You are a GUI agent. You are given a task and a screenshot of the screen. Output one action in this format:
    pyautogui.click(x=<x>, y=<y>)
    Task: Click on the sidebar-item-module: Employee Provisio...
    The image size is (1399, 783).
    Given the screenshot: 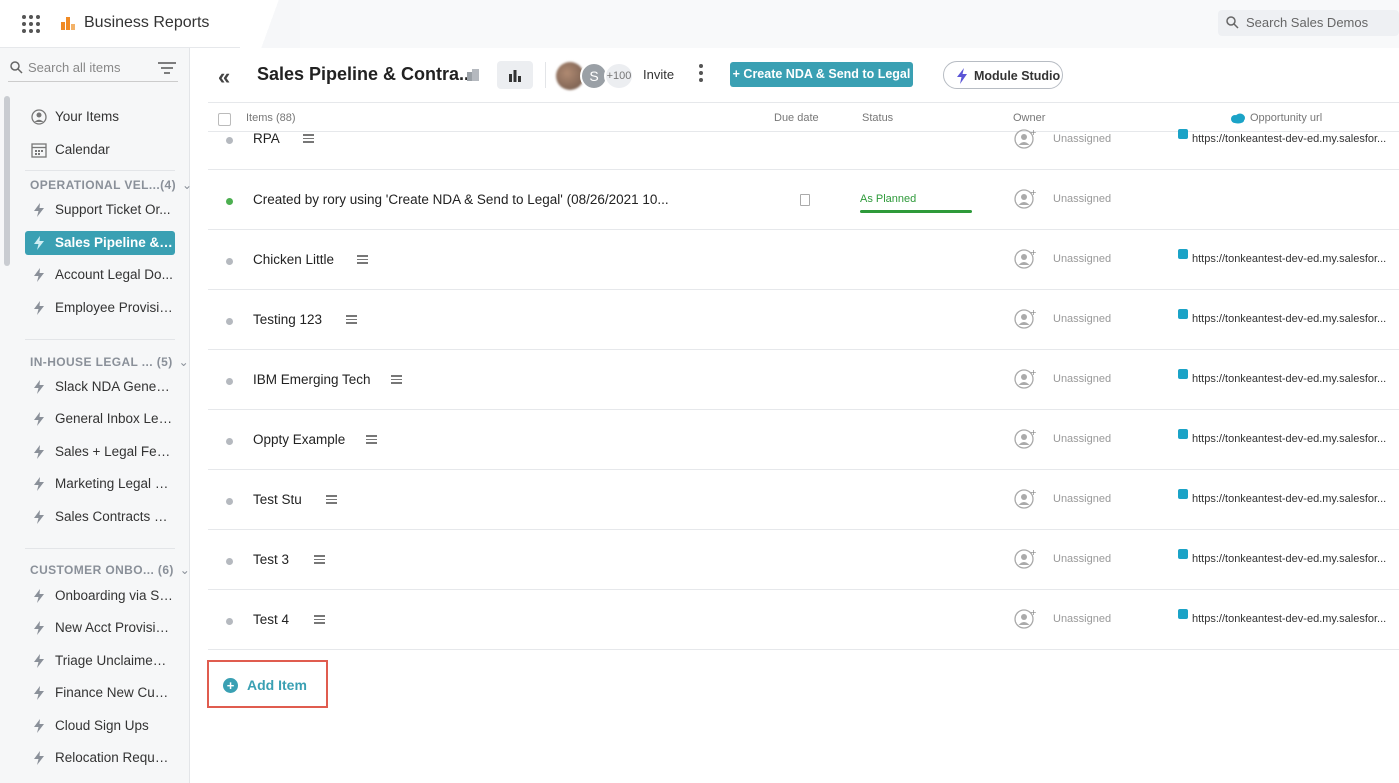 What is the action you would take?
    pyautogui.click(x=100, y=308)
    